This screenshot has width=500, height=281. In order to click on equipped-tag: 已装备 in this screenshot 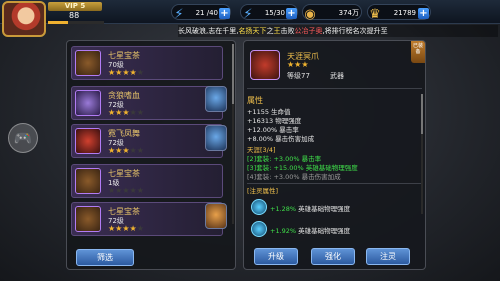, I will do `click(418, 52)`.